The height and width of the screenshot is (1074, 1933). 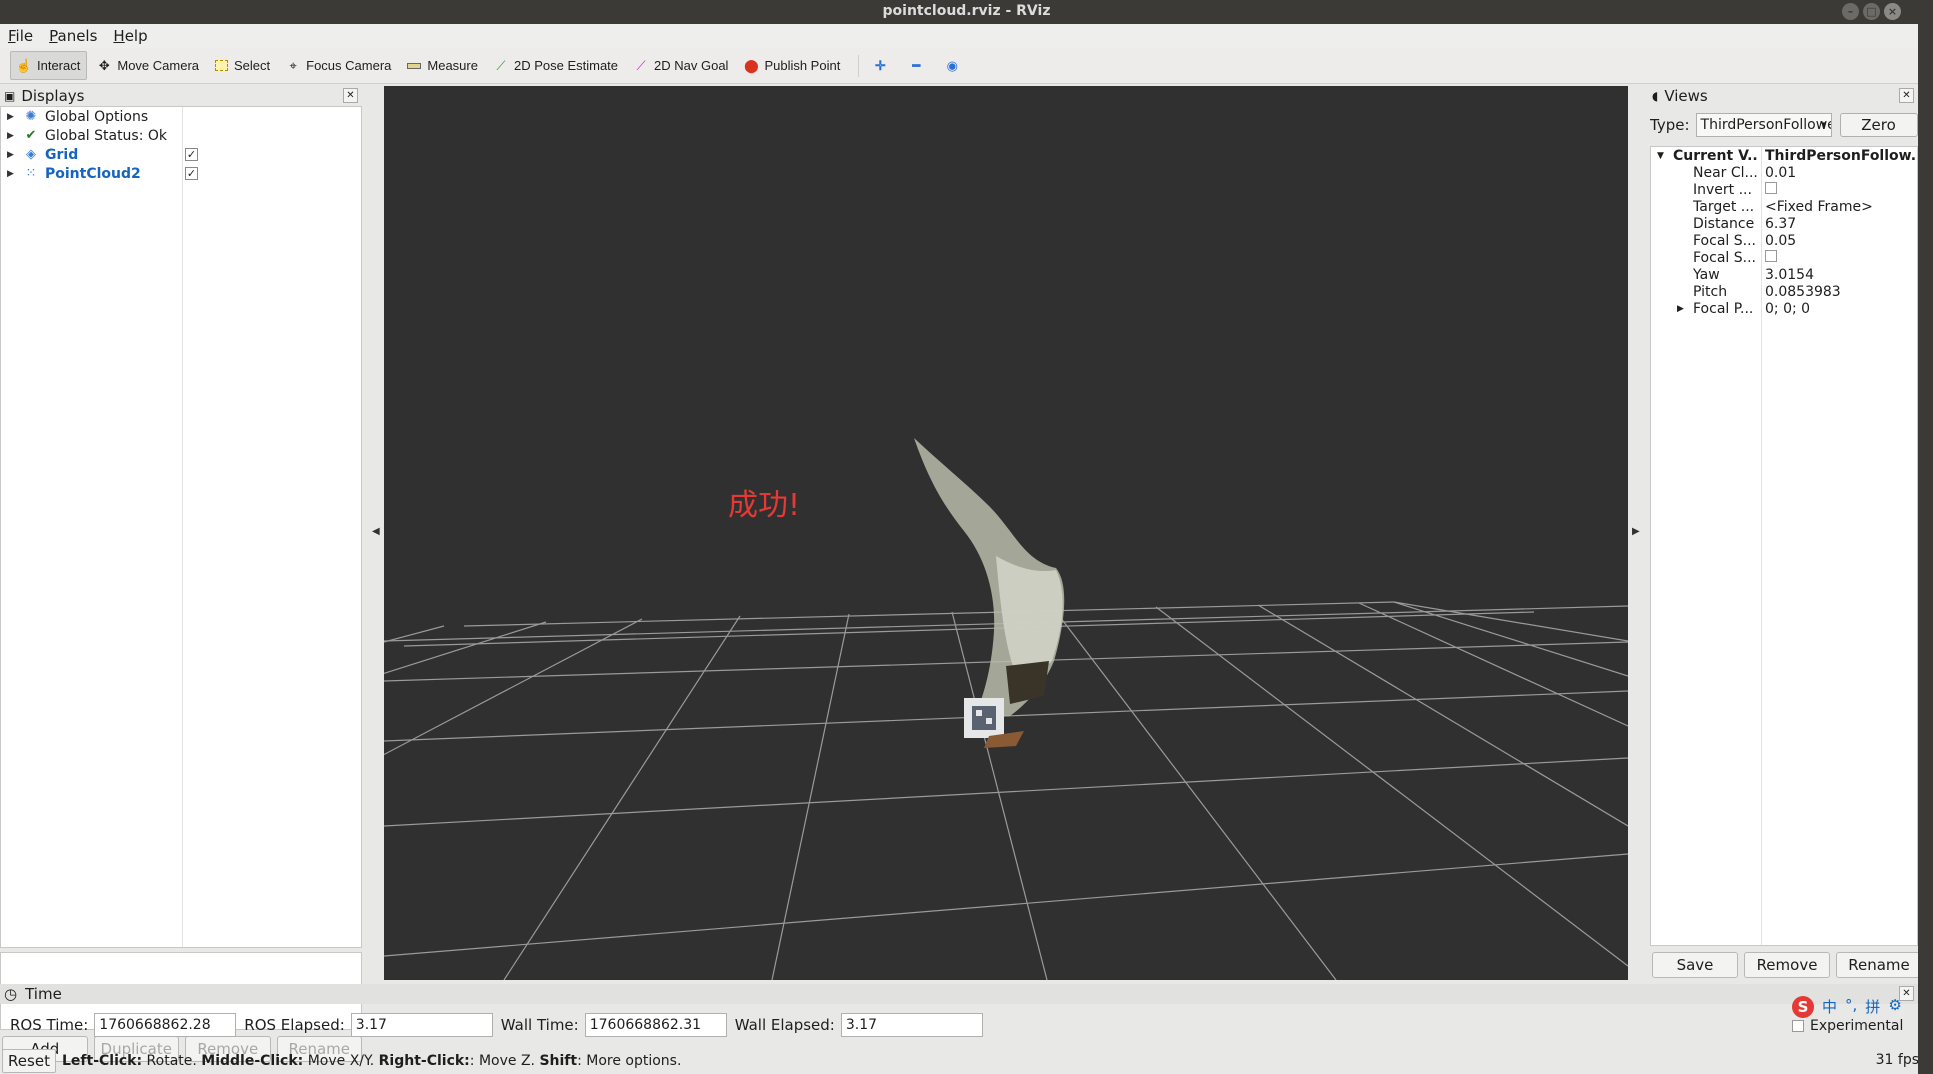 I want to click on displays-title: Displays, so click(x=53, y=96).